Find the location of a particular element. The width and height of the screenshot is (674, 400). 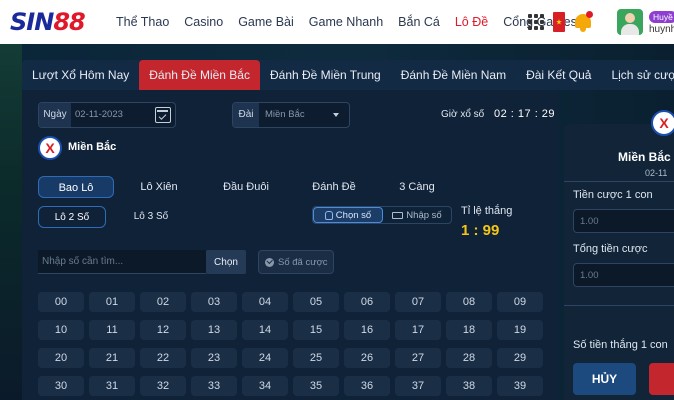

number-cell: 12 is located at coordinates (163, 330).